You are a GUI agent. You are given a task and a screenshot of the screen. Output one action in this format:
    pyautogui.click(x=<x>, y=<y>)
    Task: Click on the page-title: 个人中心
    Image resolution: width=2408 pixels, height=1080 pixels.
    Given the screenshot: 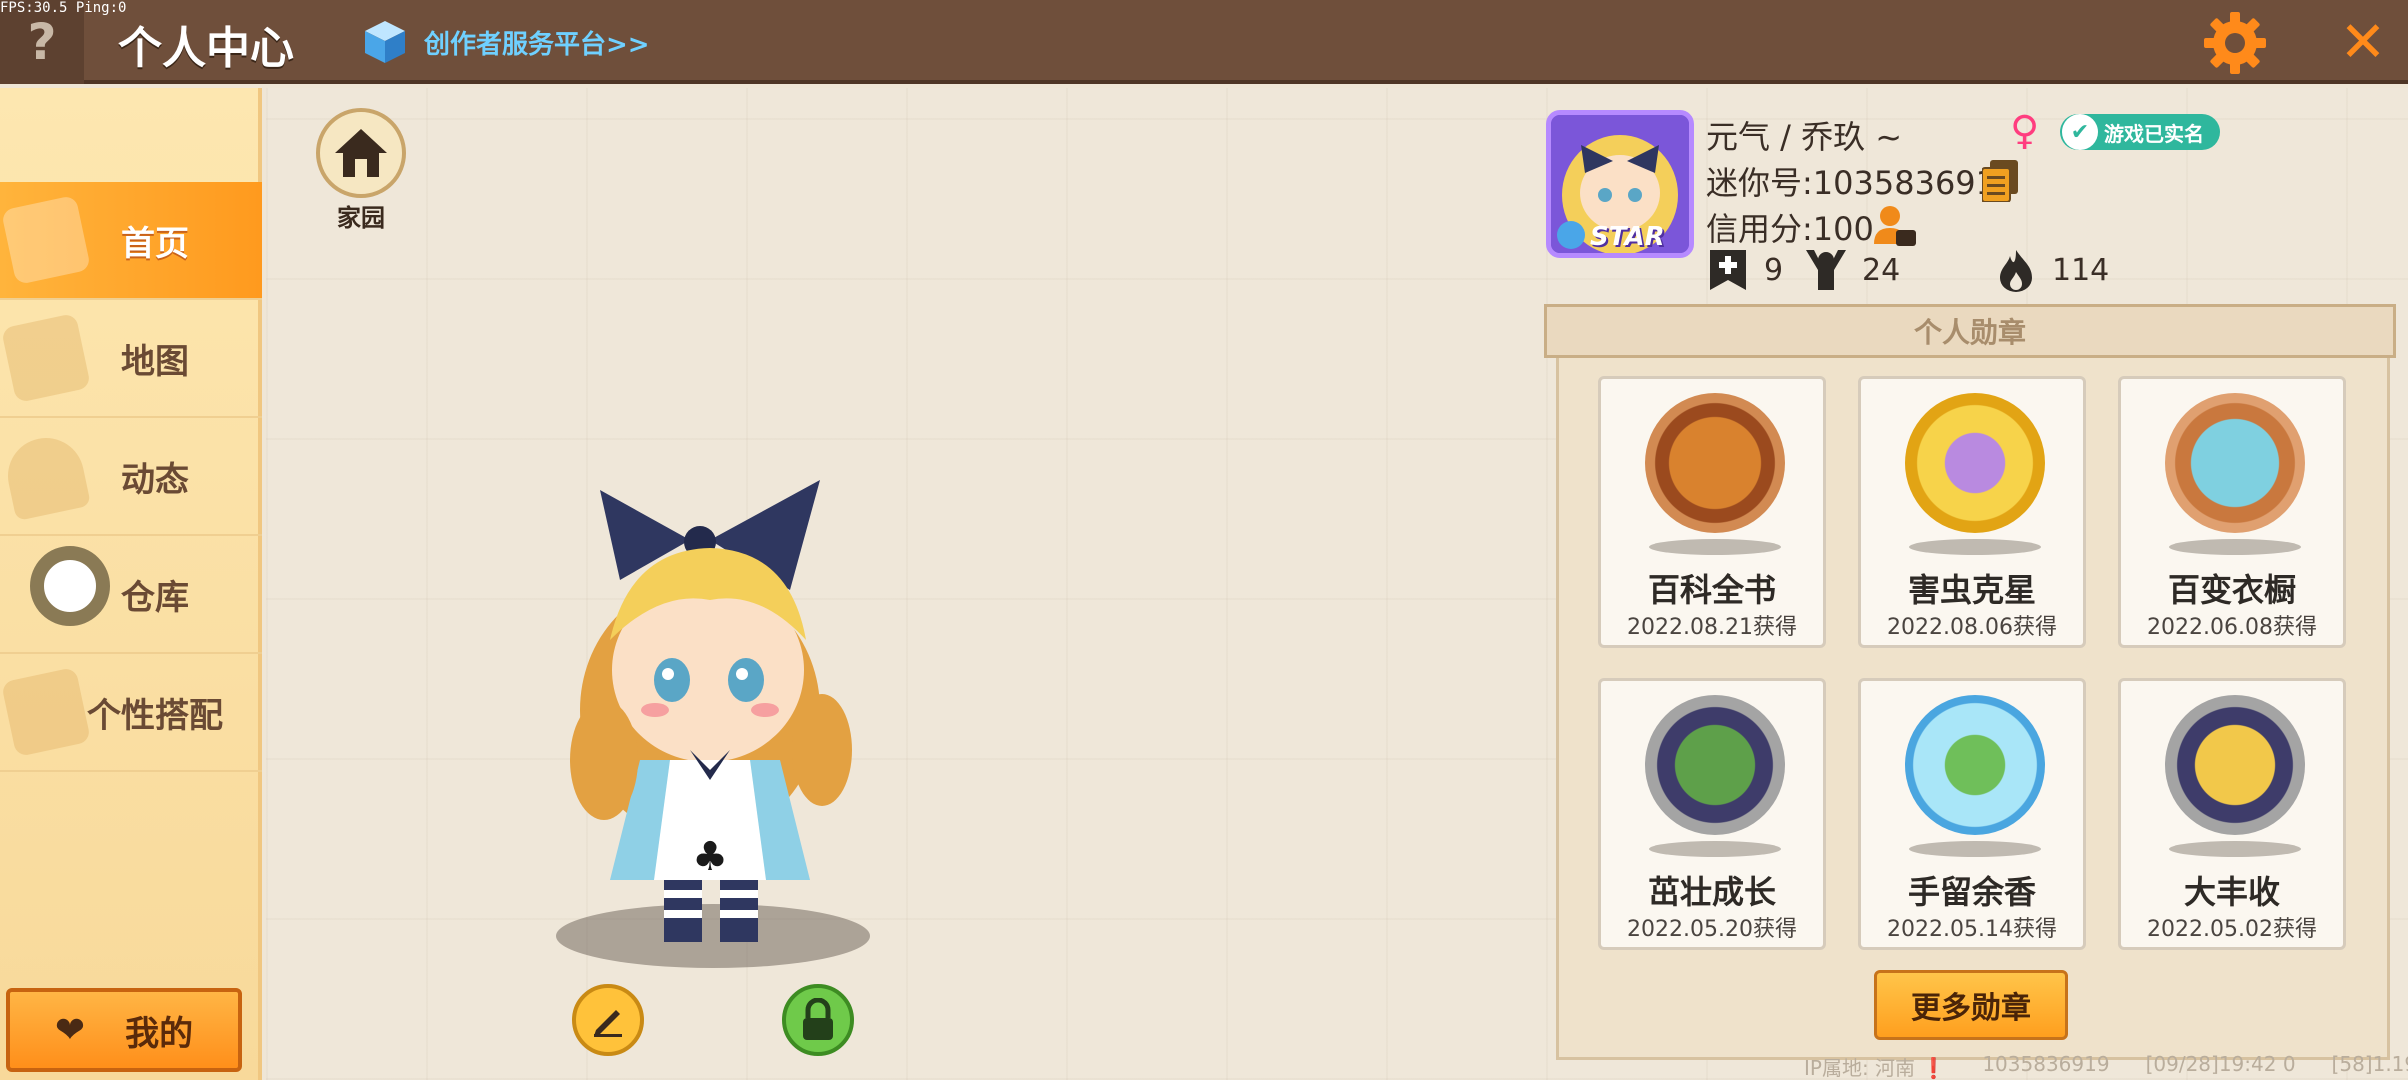 What is the action you would take?
    pyautogui.click(x=206, y=48)
    